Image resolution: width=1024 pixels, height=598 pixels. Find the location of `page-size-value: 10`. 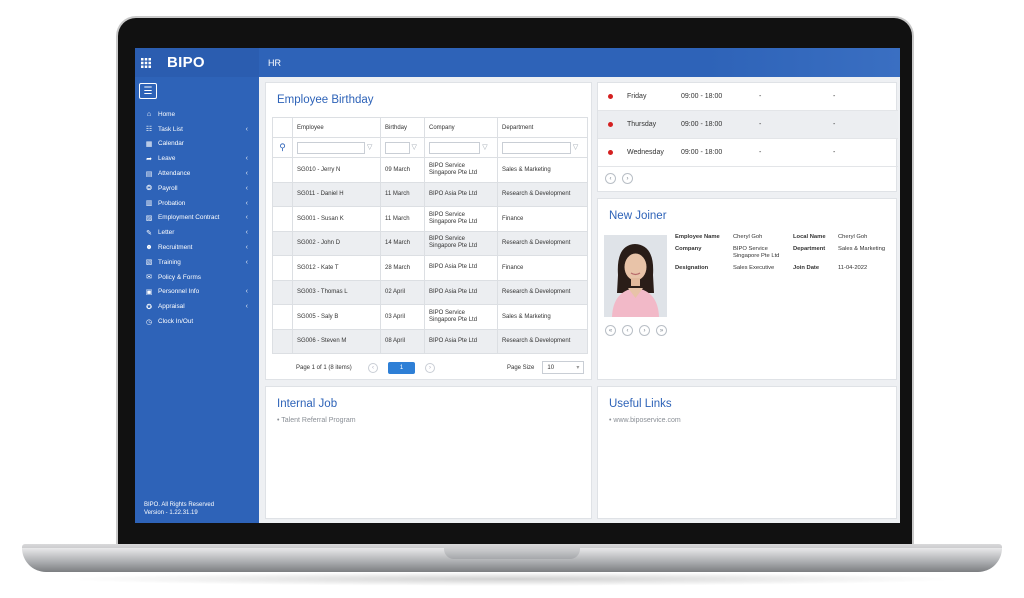

page-size-value: 10 is located at coordinates (551, 367).